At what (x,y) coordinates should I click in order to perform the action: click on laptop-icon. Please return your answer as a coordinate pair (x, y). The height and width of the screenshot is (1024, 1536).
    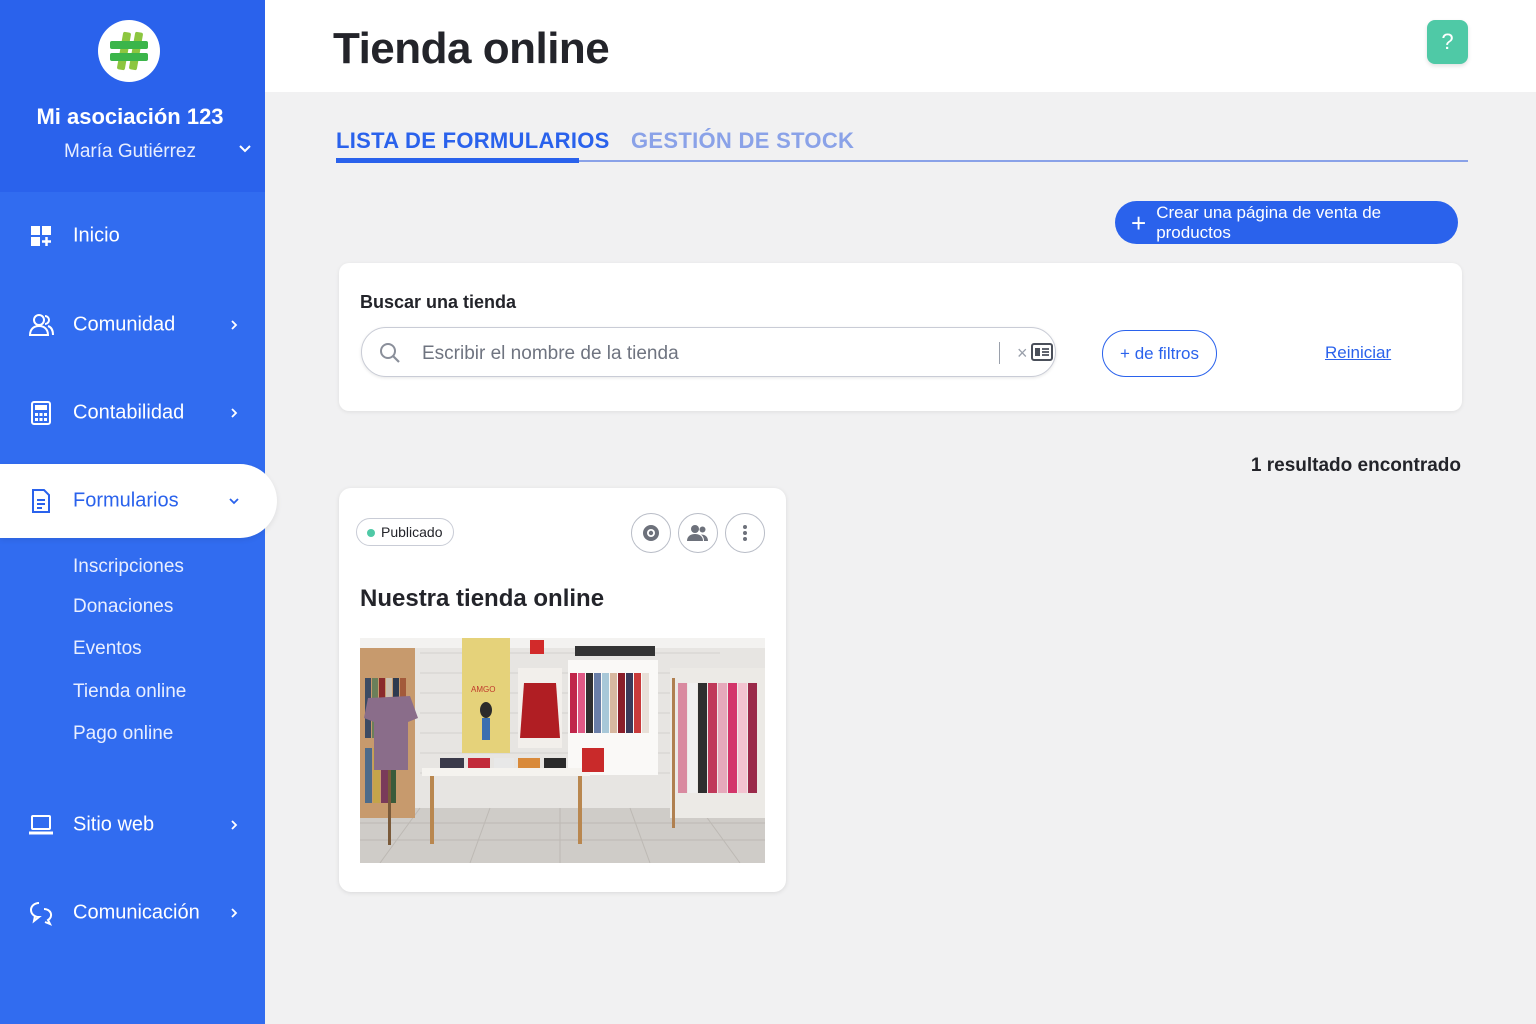
    Looking at the image, I should click on (41, 825).